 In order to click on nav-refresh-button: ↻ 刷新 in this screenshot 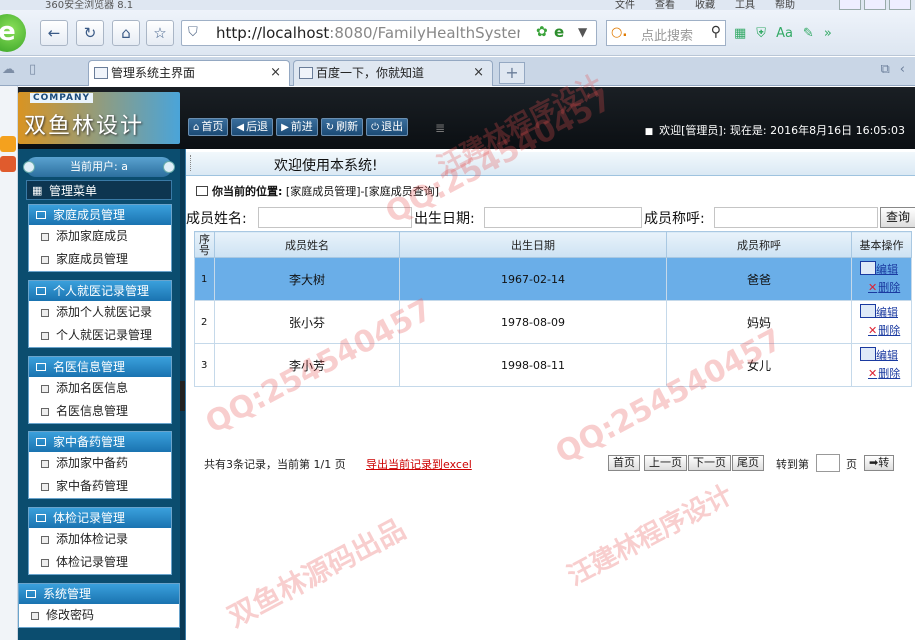, I will do `click(342, 127)`.